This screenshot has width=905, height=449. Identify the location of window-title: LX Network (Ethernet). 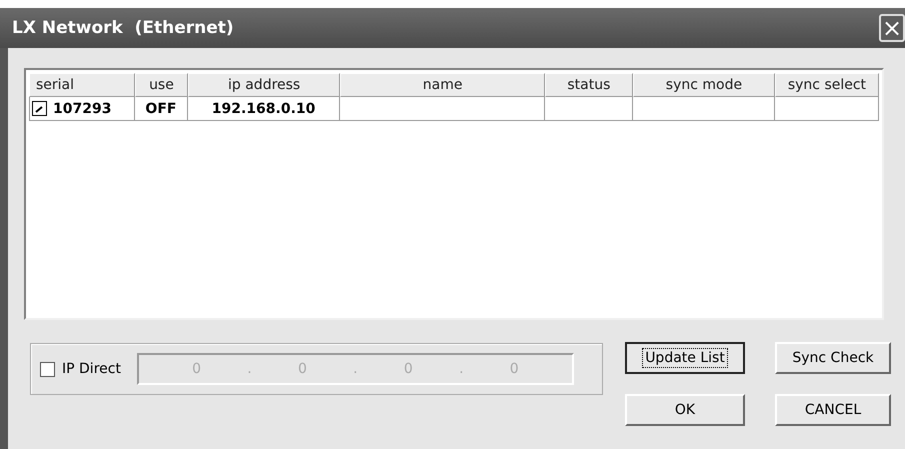
(123, 28).